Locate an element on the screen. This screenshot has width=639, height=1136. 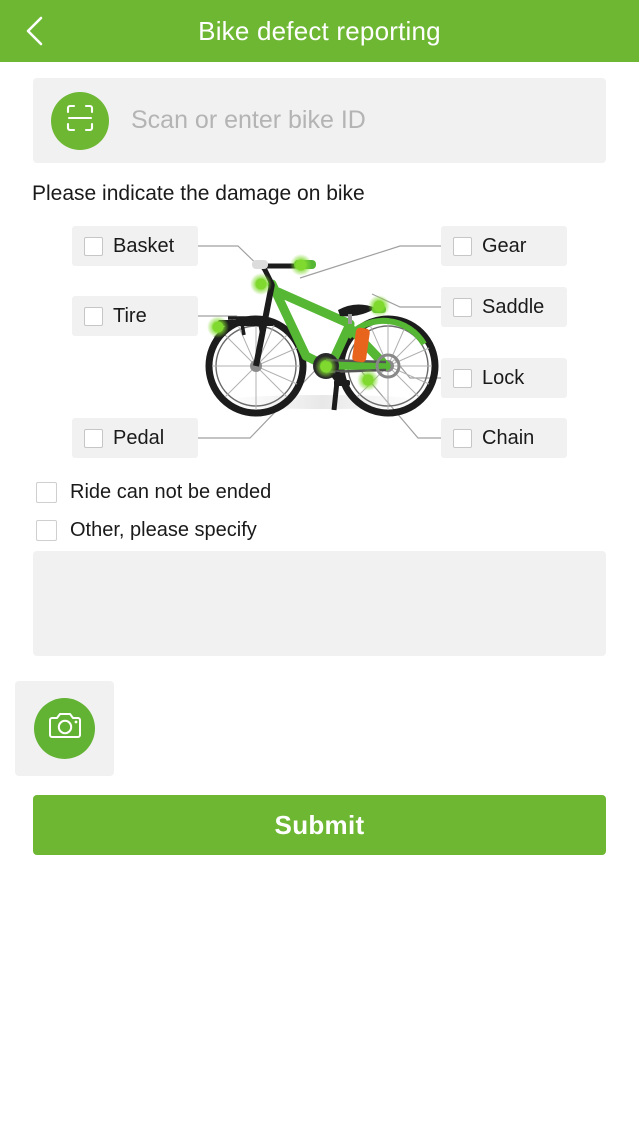
scan-button is located at coordinates (80, 120).